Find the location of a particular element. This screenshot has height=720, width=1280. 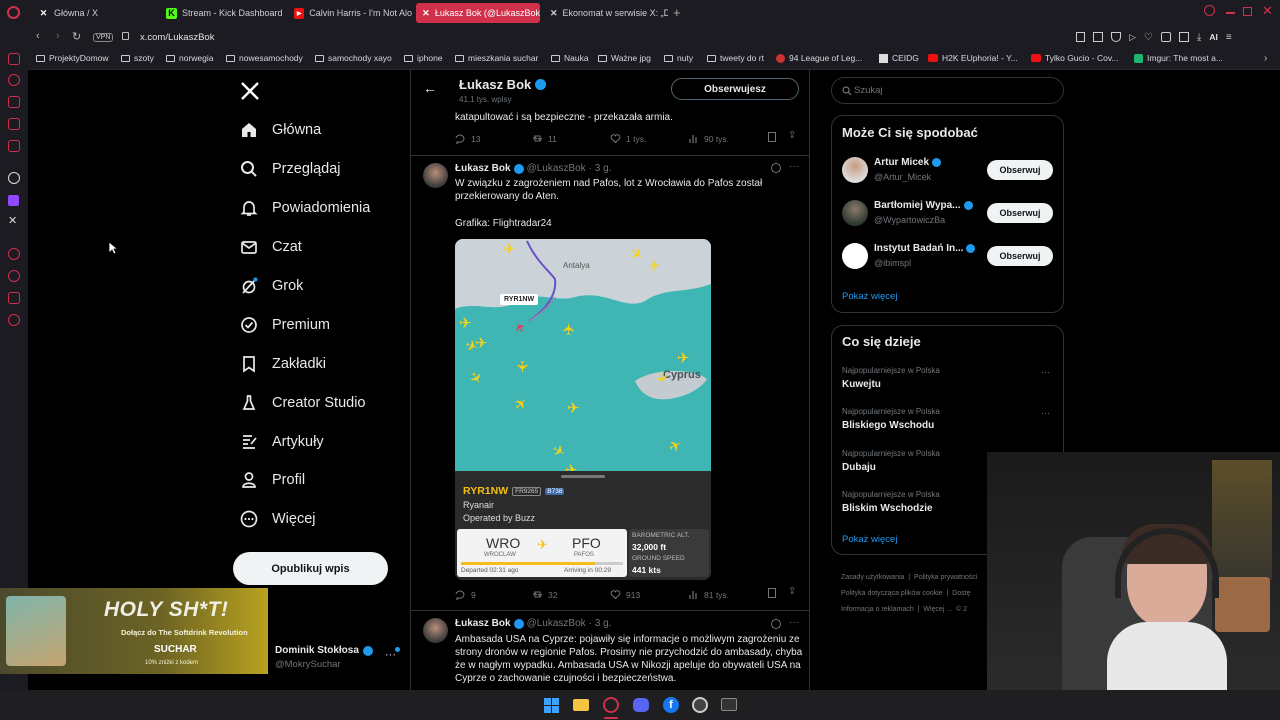

footer-link: © 2 is located at coordinates (961, 609).